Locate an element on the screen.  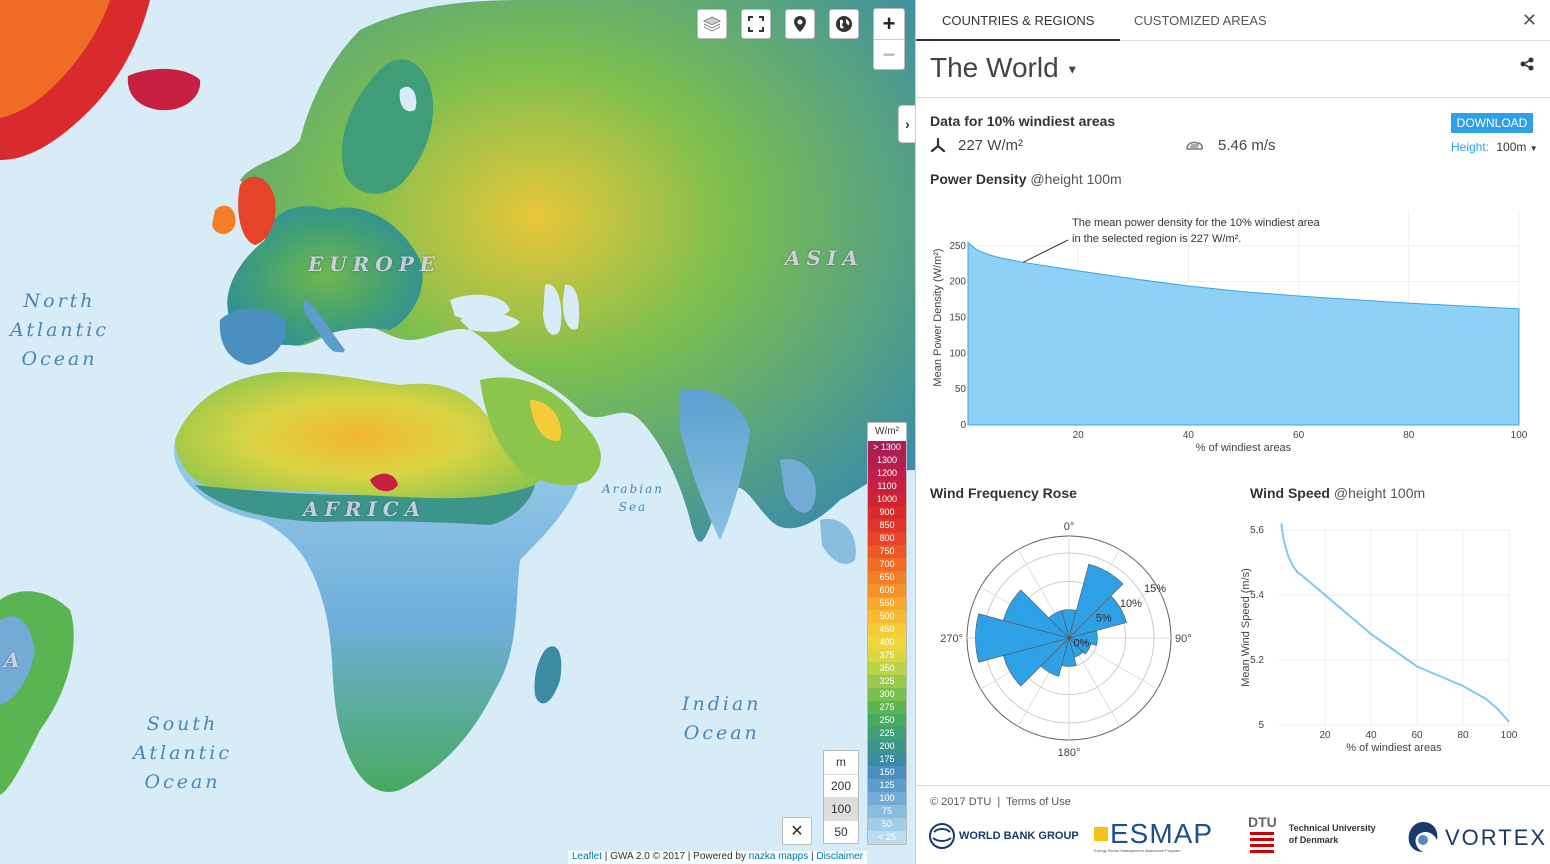
radial-label: 0% is located at coordinates (1082, 643).